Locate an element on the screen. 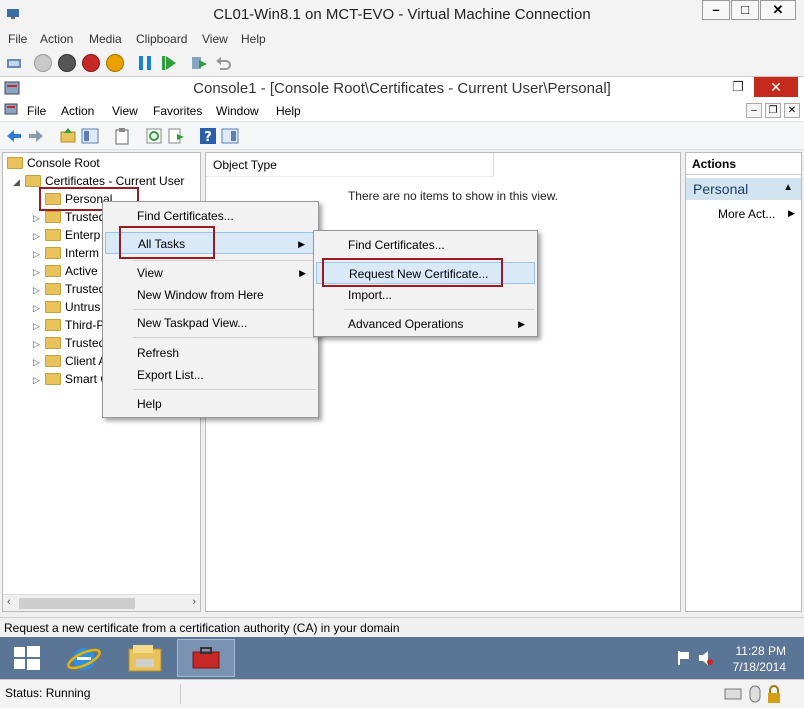  vm-minimize-button: – is located at coordinates (716, 10).